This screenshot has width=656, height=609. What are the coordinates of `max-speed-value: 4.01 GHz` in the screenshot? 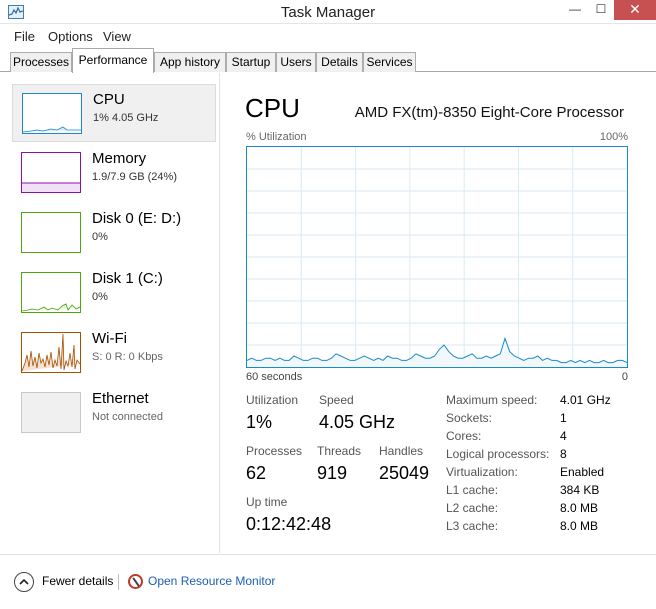 It's located at (585, 400).